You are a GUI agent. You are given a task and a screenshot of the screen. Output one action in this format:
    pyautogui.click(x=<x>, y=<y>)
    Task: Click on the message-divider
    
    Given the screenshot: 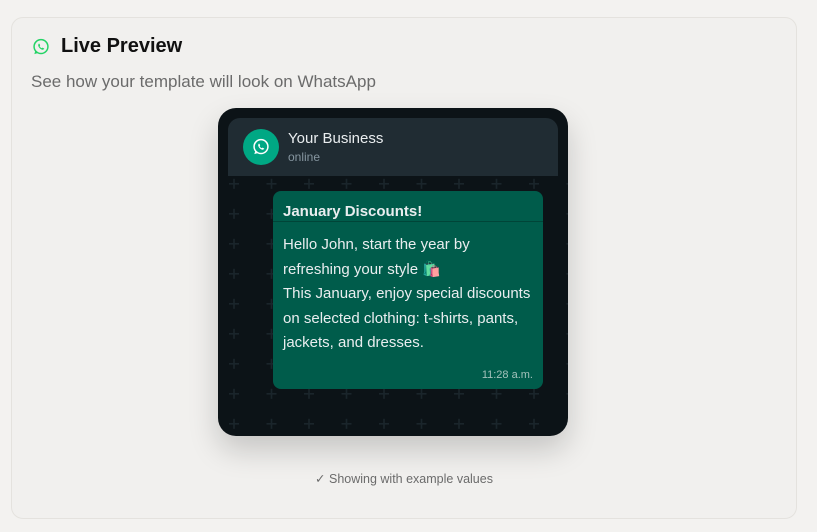 What is the action you would take?
    pyautogui.click(x=408, y=221)
    